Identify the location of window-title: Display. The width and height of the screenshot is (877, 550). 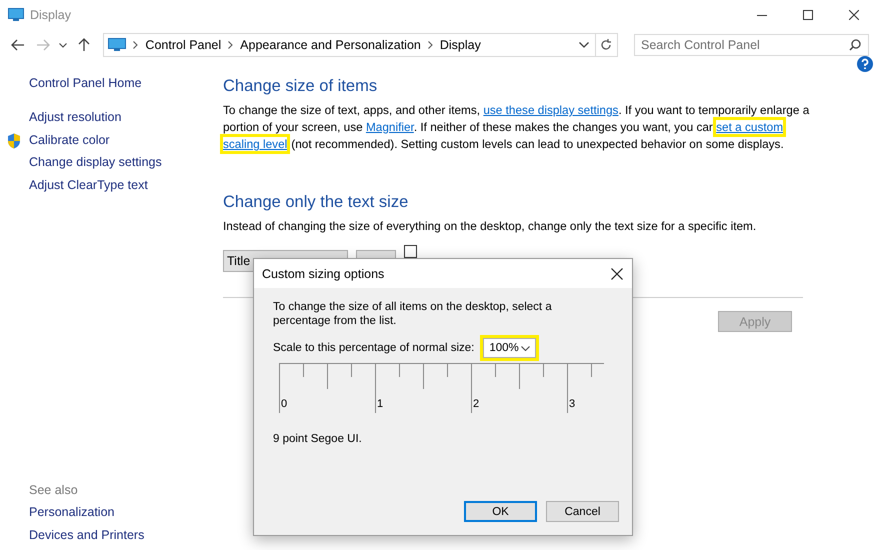
(51, 15).